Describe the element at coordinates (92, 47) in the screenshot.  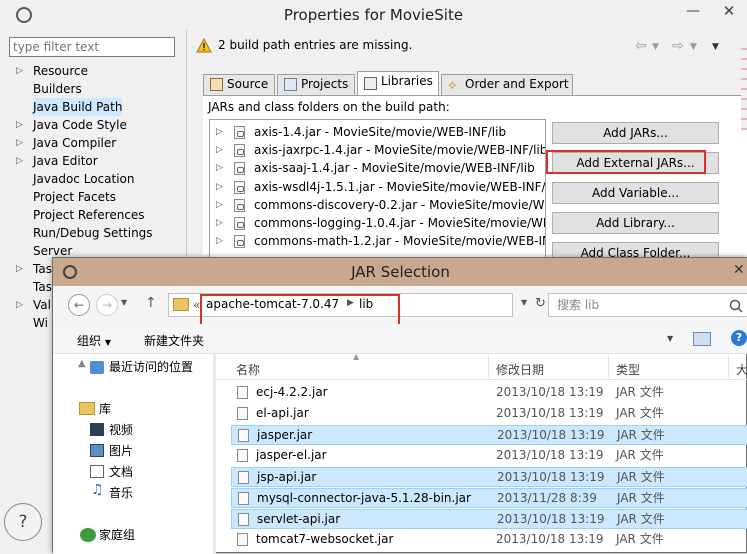
I see `filter-input: type filter text` at that location.